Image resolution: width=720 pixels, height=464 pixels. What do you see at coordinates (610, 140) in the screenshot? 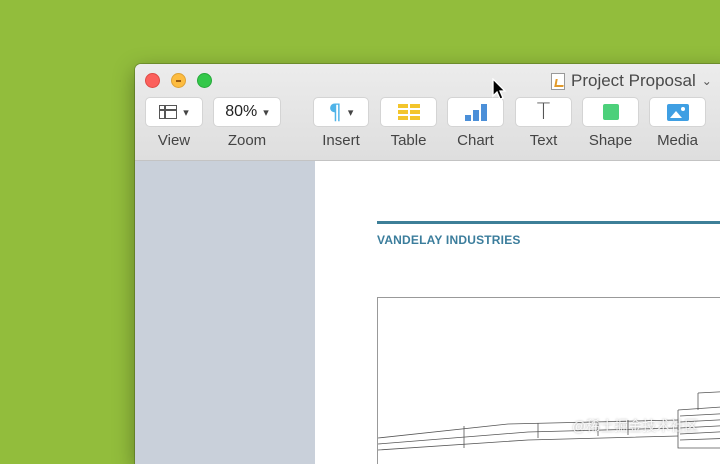
I see `shape-label: Shape` at bounding box center [610, 140].